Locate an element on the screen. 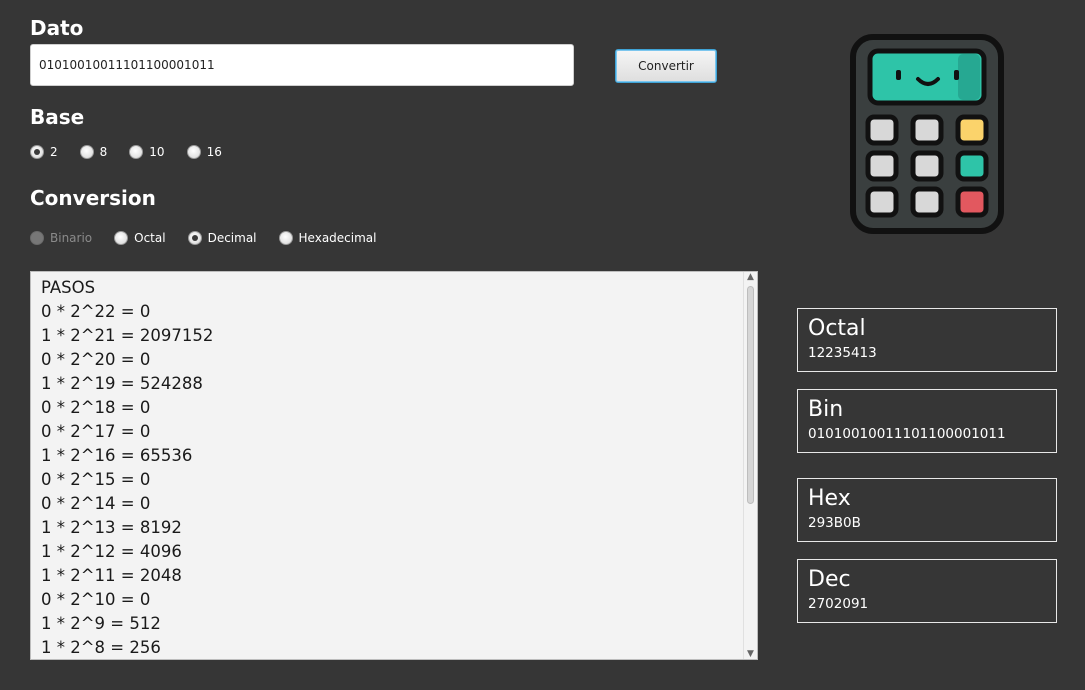  base-radio-group: 2 8 10 16 is located at coordinates (137, 152).